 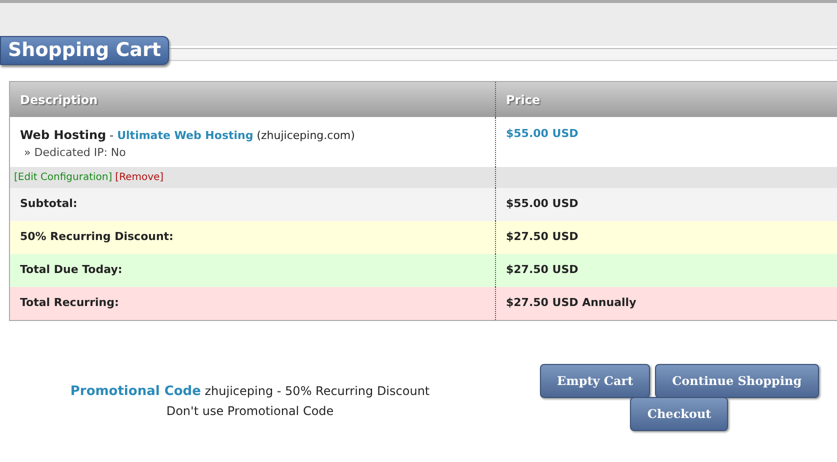 What do you see at coordinates (571, 303) in the screenshot?
I see `total-value: $27.50 USD Annually` at bounding box center [571, 303].